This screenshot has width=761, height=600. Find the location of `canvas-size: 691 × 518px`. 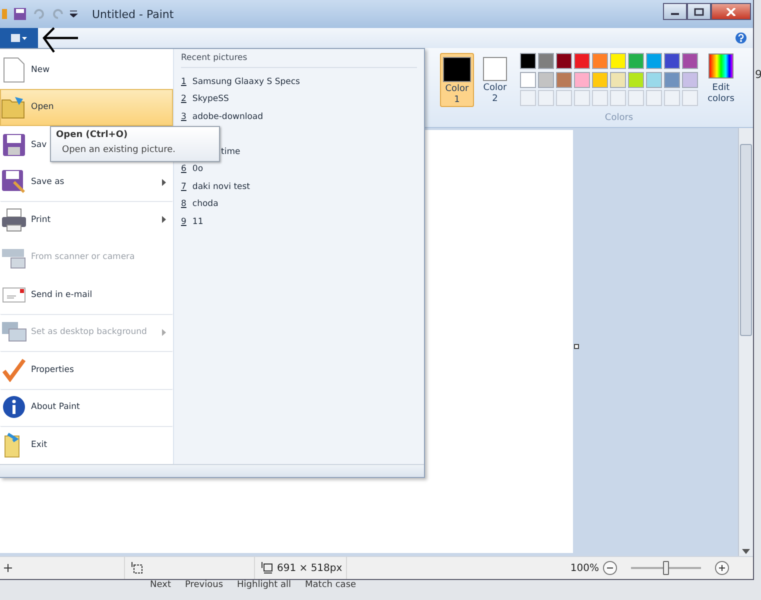

canvas-size: 691 × 518px is located at coordinates (309, 568).